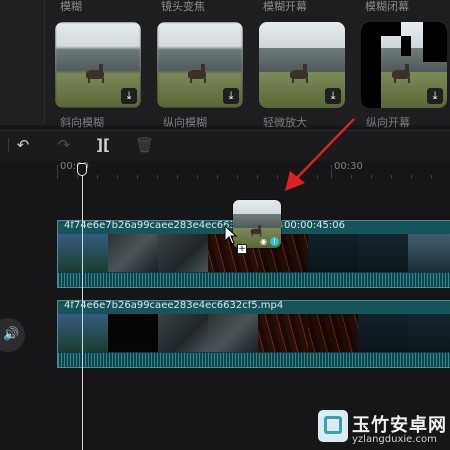  I want to click on clip-header: 4f74e6e7b26a99caee283e4ec6632cf5.mp4, so click(254, 307).